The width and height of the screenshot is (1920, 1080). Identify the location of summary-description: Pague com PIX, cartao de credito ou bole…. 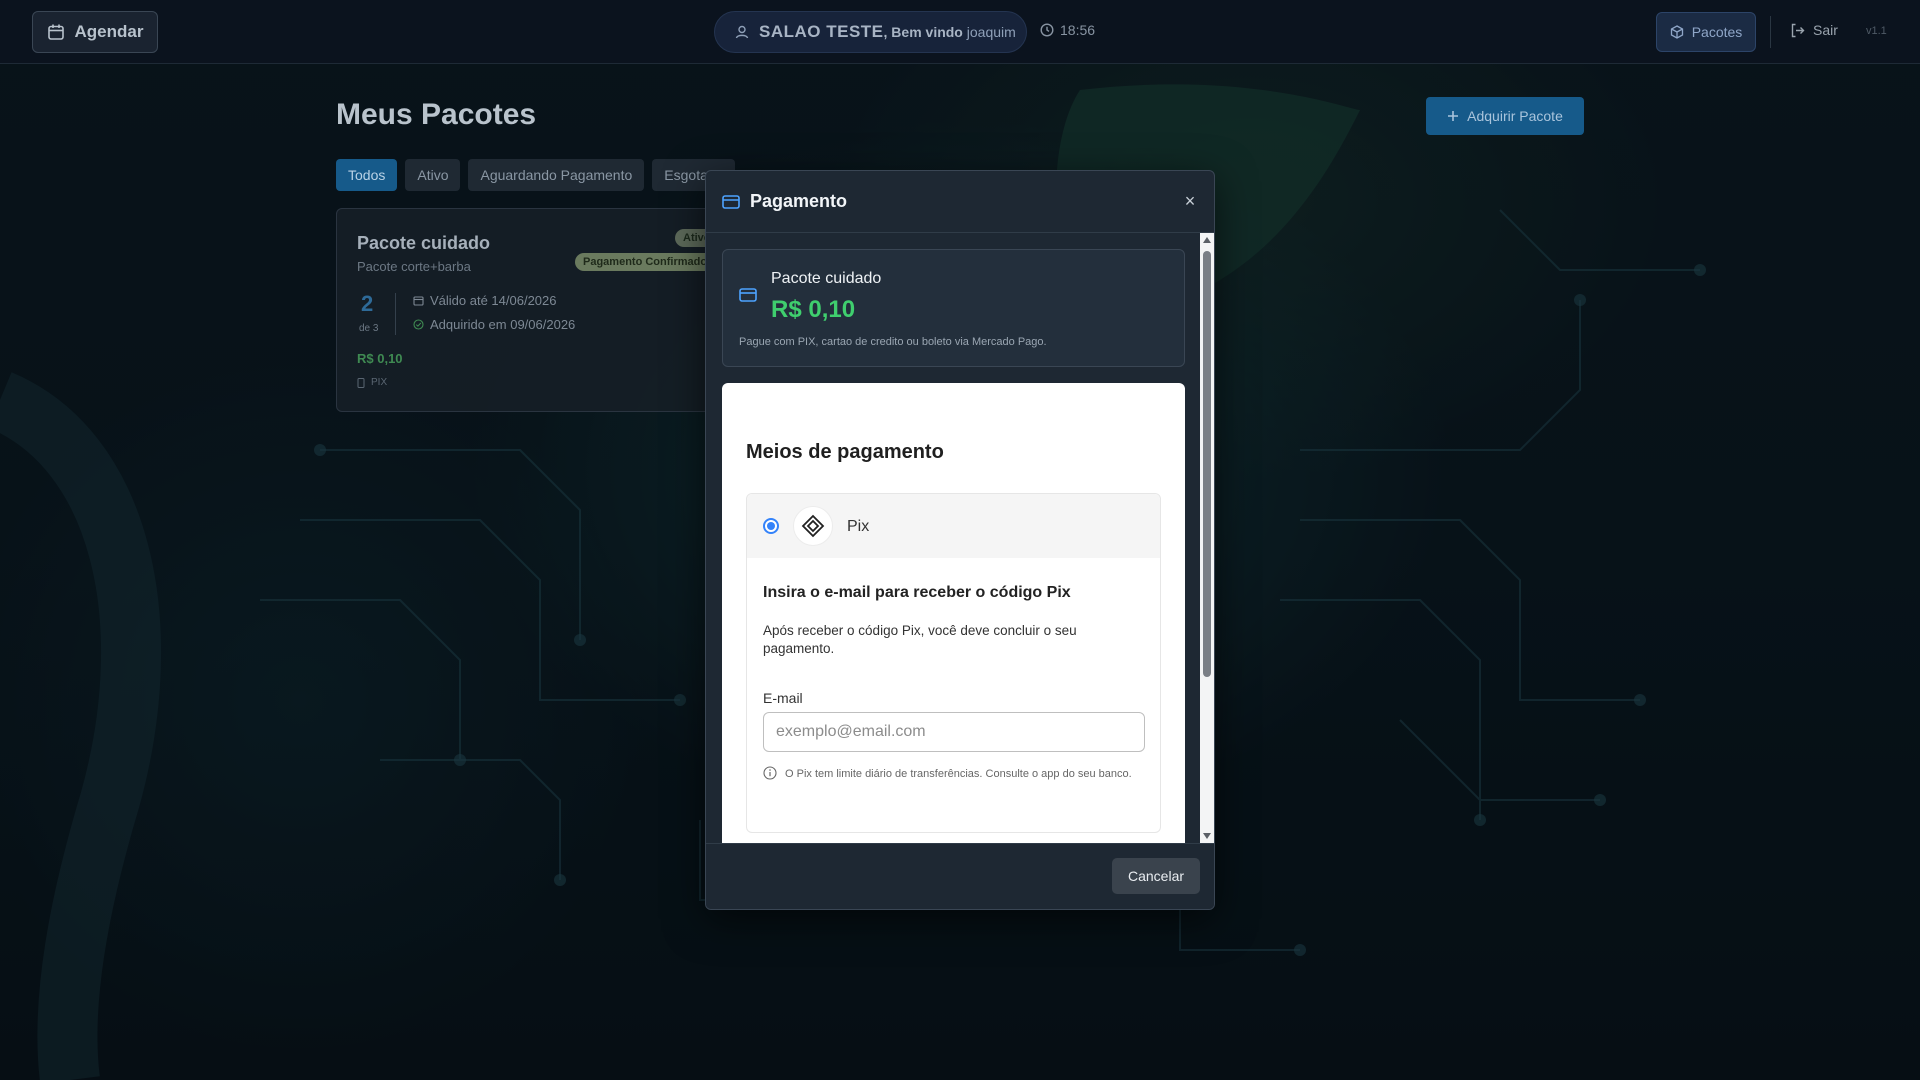
(893, 342).